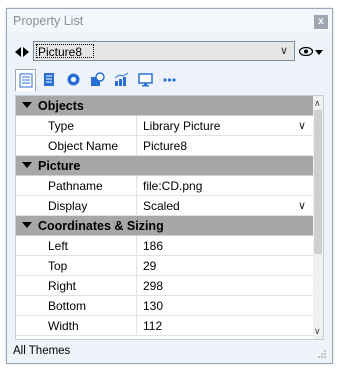 This screenshot has width=341, height=376. Describe the element at coordinates (166, 166) in the screenshot. I see `section-picture: Picture` at that location.